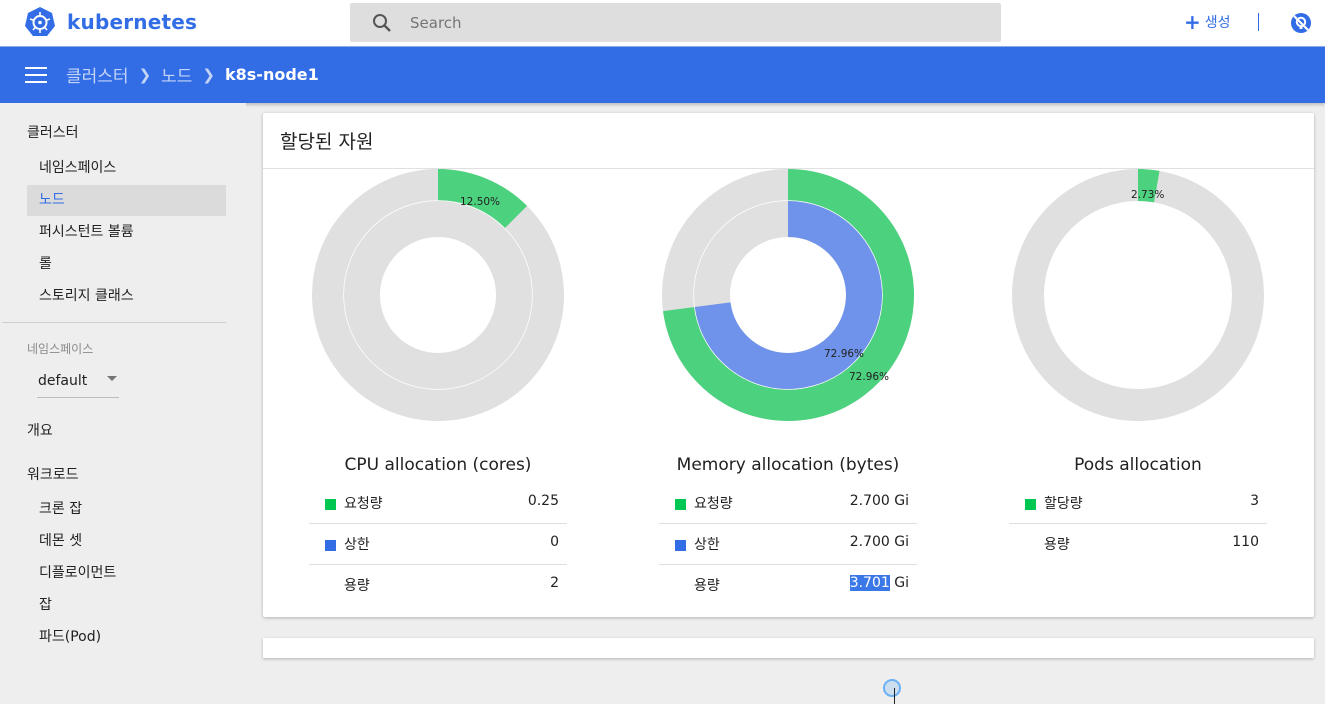  I want to click on pods-donut, so click(1138, 295).